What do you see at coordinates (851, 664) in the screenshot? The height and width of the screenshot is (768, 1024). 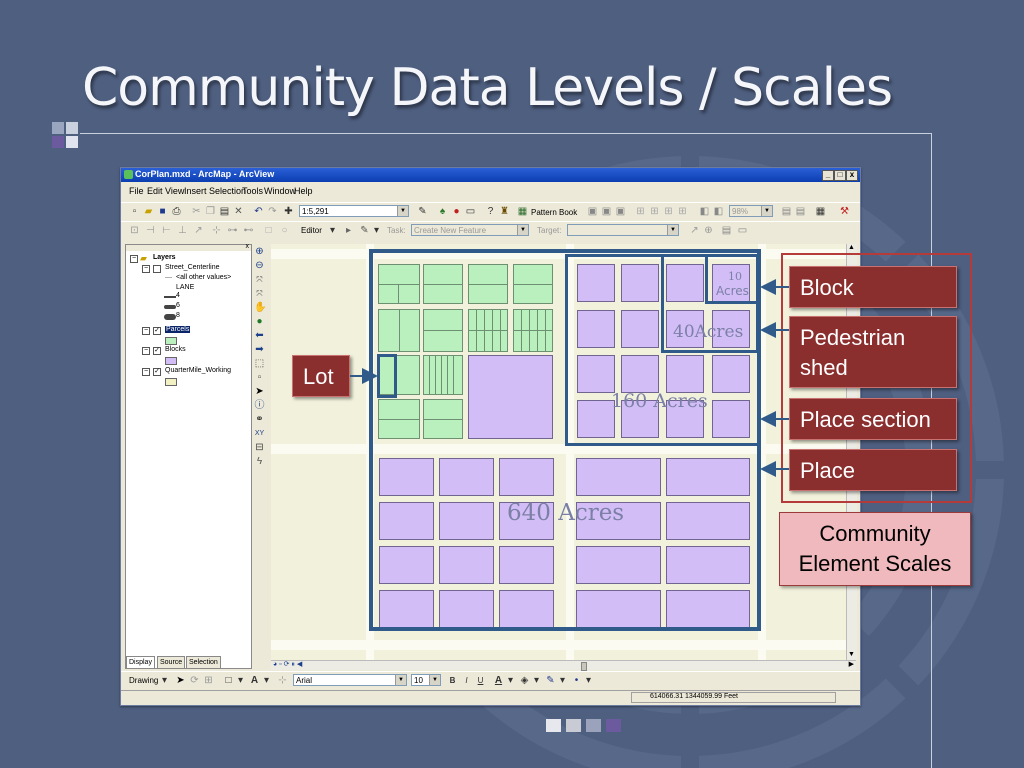 I see `scroll-right-icon: ▶` at bounding box center [851, 664].